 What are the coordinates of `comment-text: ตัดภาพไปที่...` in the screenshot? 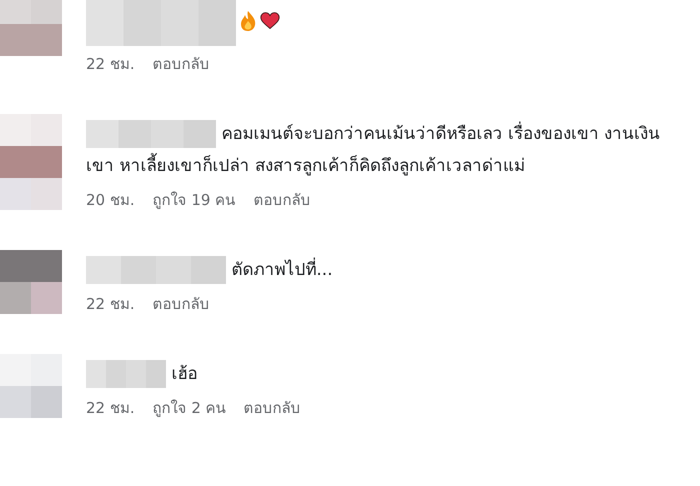 It's located at (381, 270).